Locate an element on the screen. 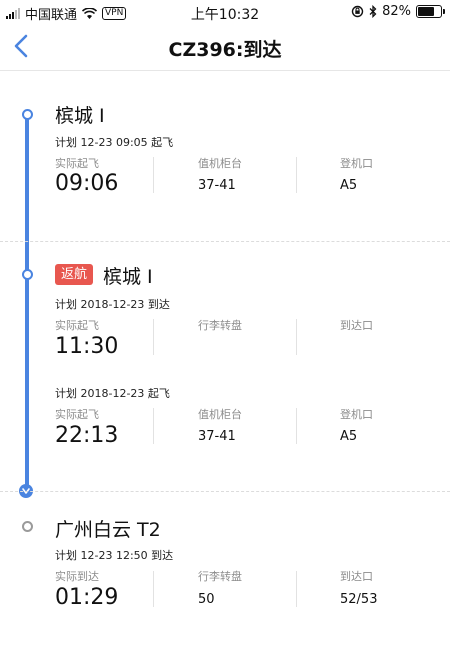 This screenshot has width=450, height=657. leg-return-departure-plan: 计划 2018-12-23 起飞 is located at coordinates (112, 393).